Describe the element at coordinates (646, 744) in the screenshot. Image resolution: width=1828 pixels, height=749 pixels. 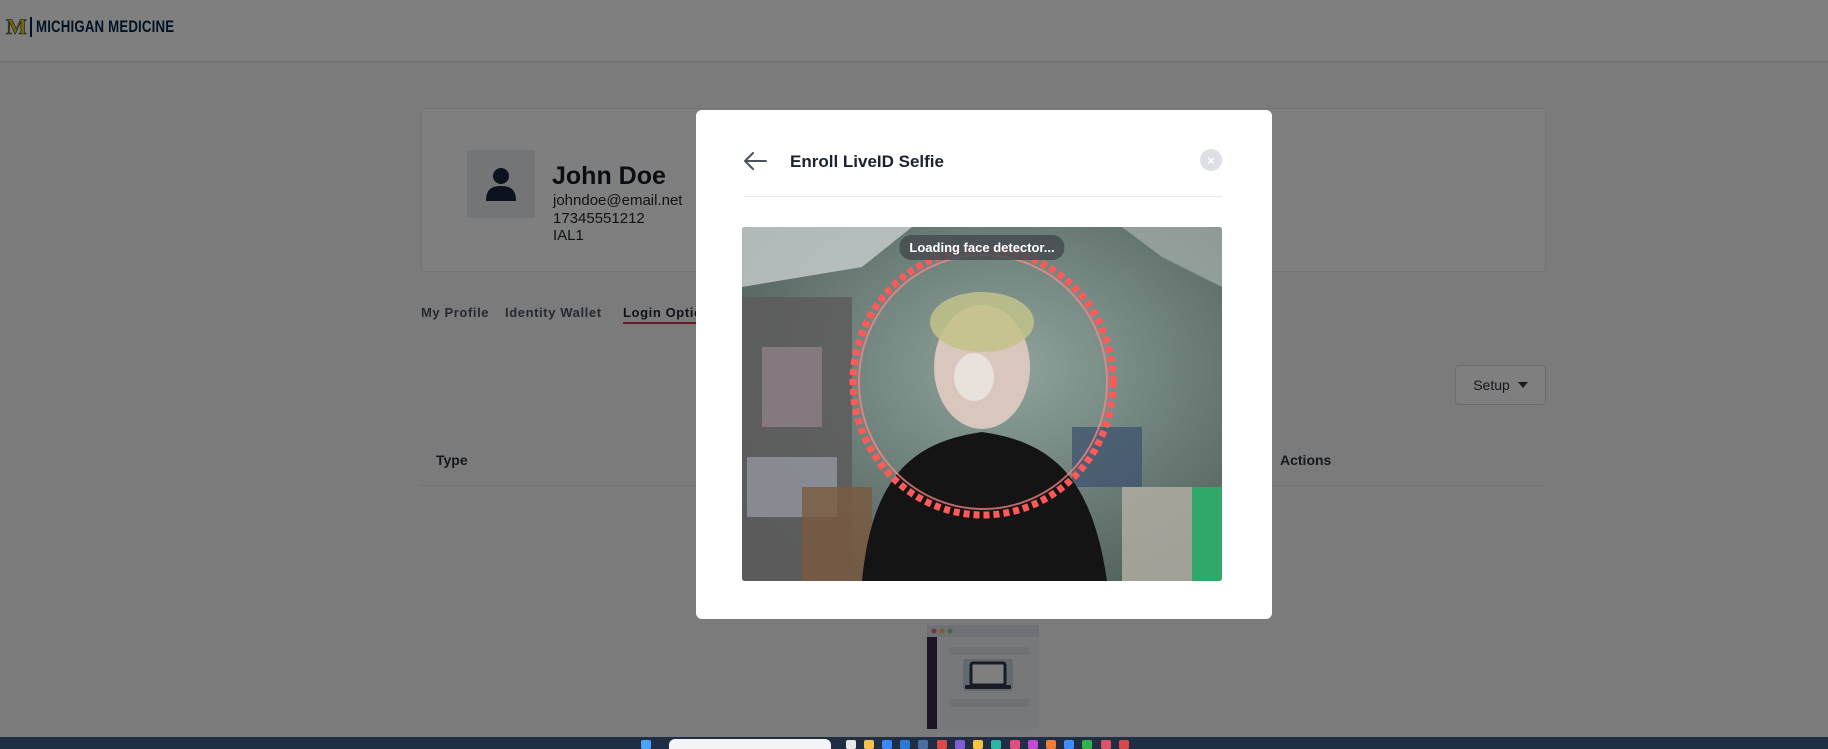
I see `start-icon` at that location.